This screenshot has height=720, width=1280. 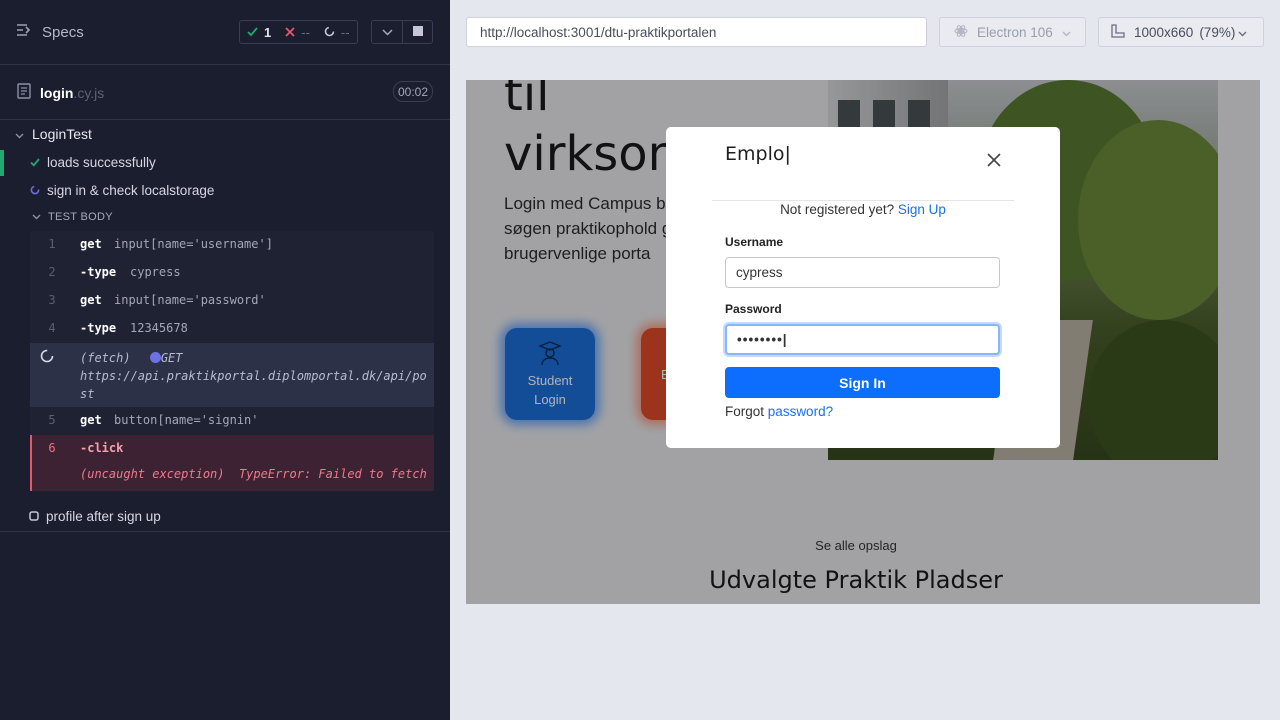 What do you see at coordinates (961, 32) in the screenshot?
I see `electron-icon` at bounding box center [961, 32].